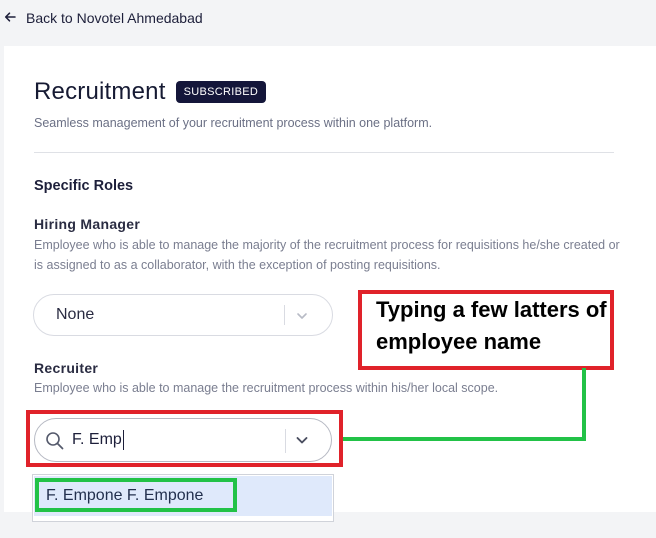 Image resolution: width=656 pixels, height=538 pixels. What do you see at coordinates (100, 91) in the screenshot?
I see `page-title: Recruitment` at bounding box center [100, 91].